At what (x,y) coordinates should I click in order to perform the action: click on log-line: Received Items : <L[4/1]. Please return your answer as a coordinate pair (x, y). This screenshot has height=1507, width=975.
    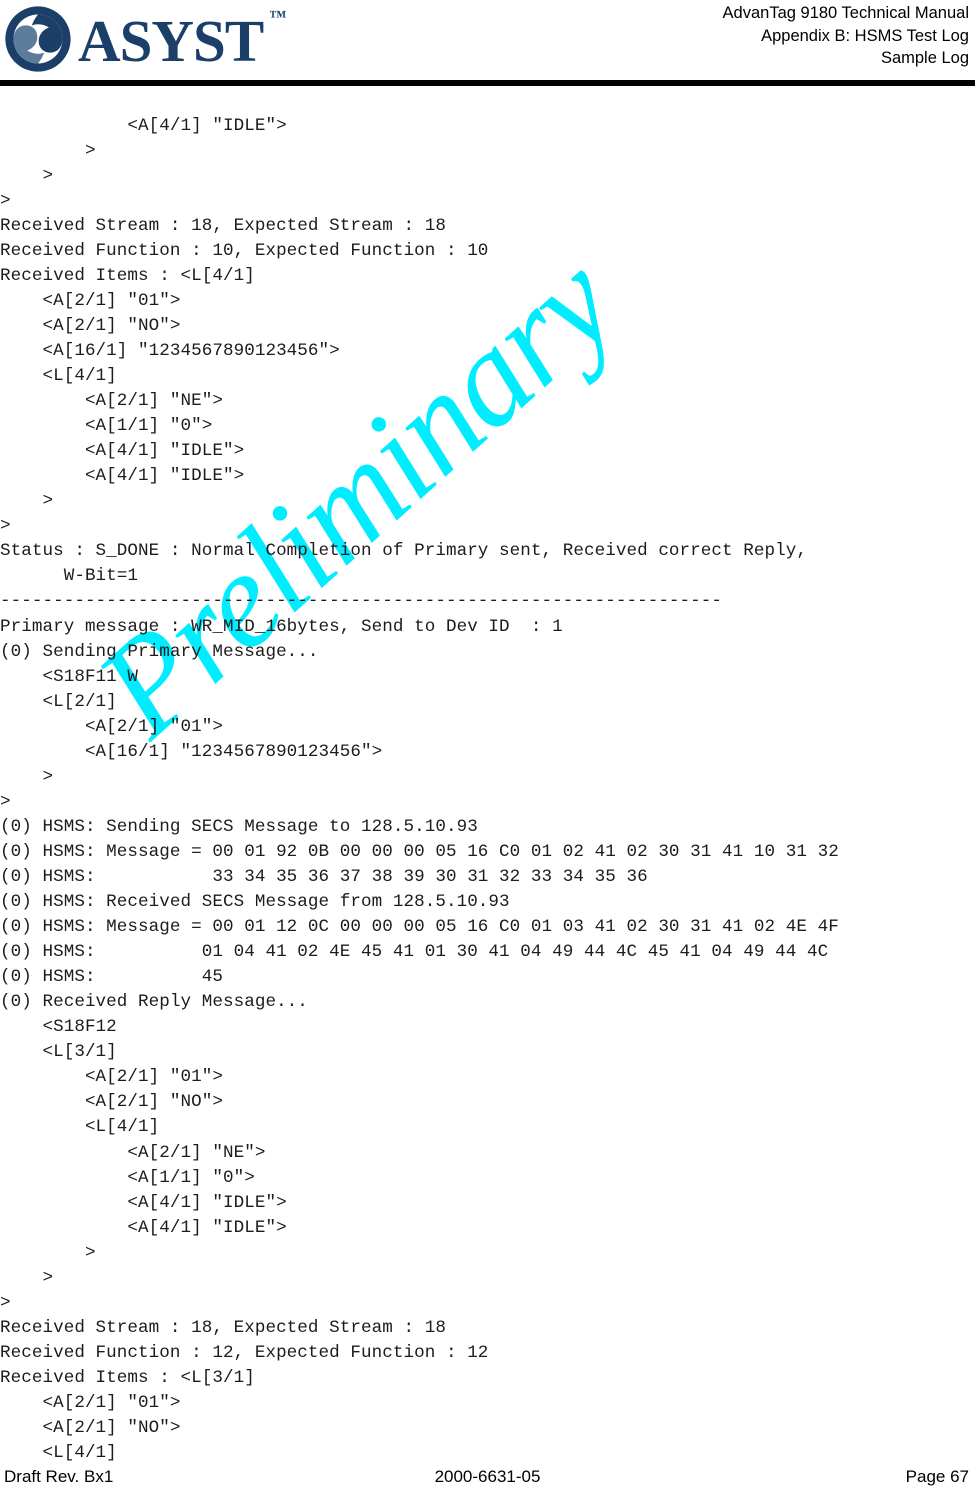
    Looking at the image, I should click on (127, 275).